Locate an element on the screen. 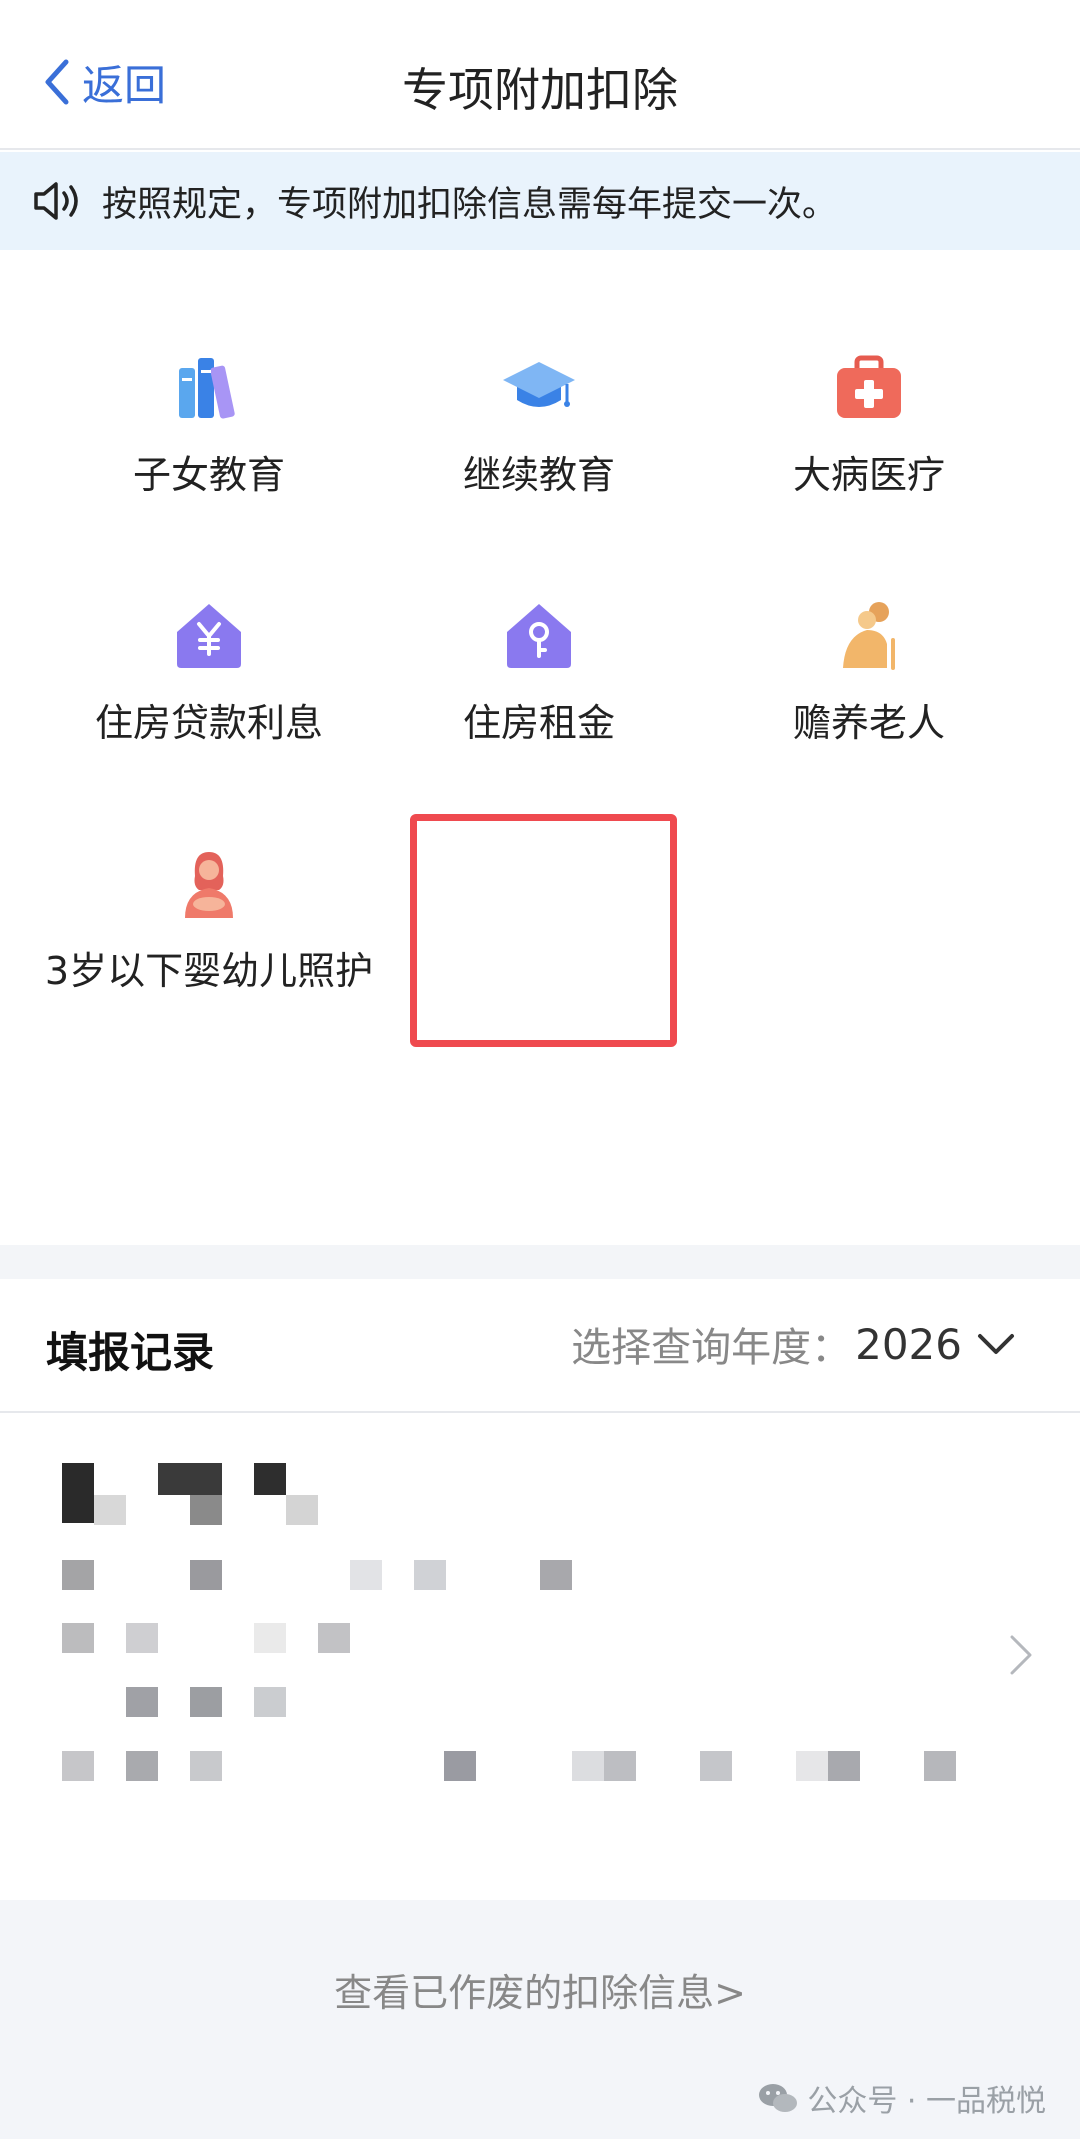 The width and height of the screenshot is (1080, 2139). wechat-icon is located at coordinates (778, 2098).